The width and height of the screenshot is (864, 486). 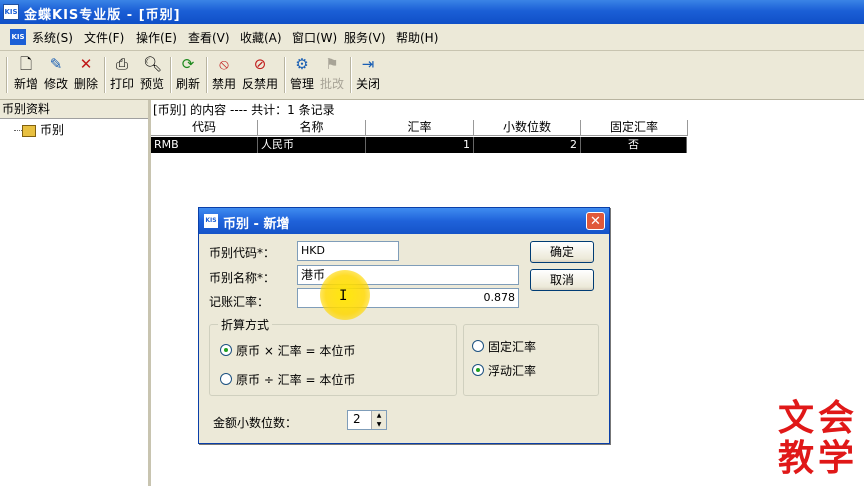 What do you see at coordinates (595, 221) in the screenshot?
I see `dialog-close-button: ✕` at bounding box center [595, 221].